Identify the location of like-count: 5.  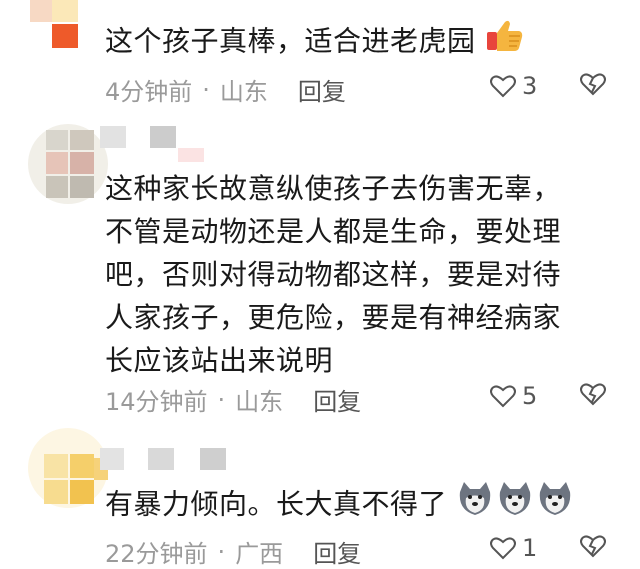
(530, 396).